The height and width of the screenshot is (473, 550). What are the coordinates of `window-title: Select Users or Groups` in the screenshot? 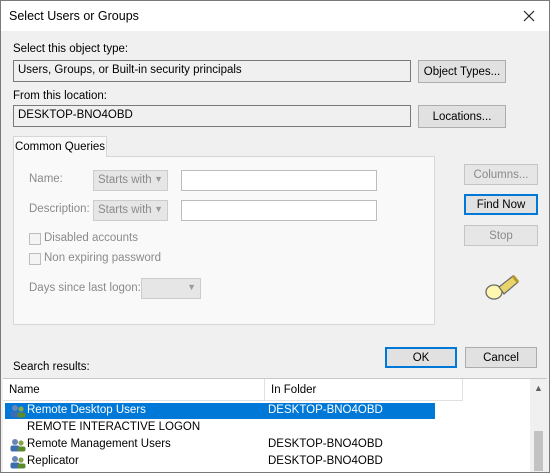 It's located at (74, 16).